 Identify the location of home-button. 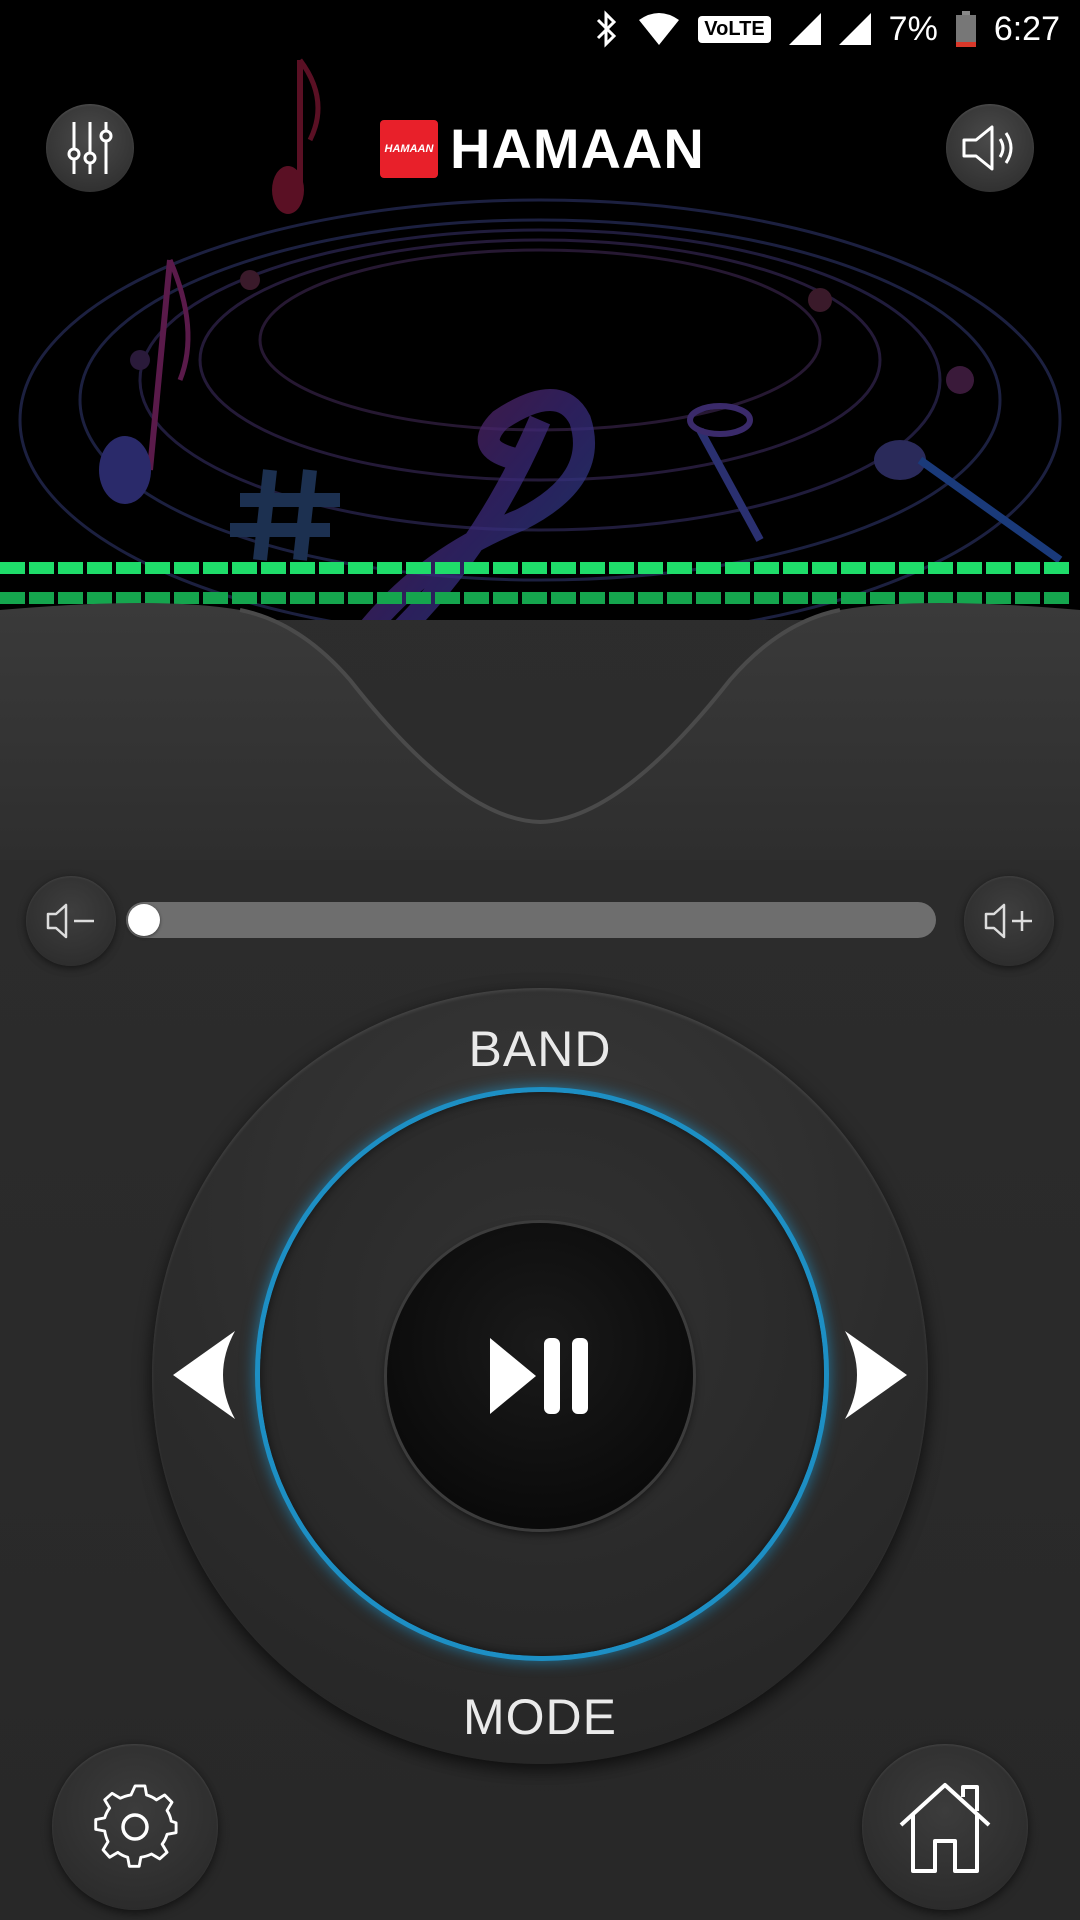
(945, 1827).